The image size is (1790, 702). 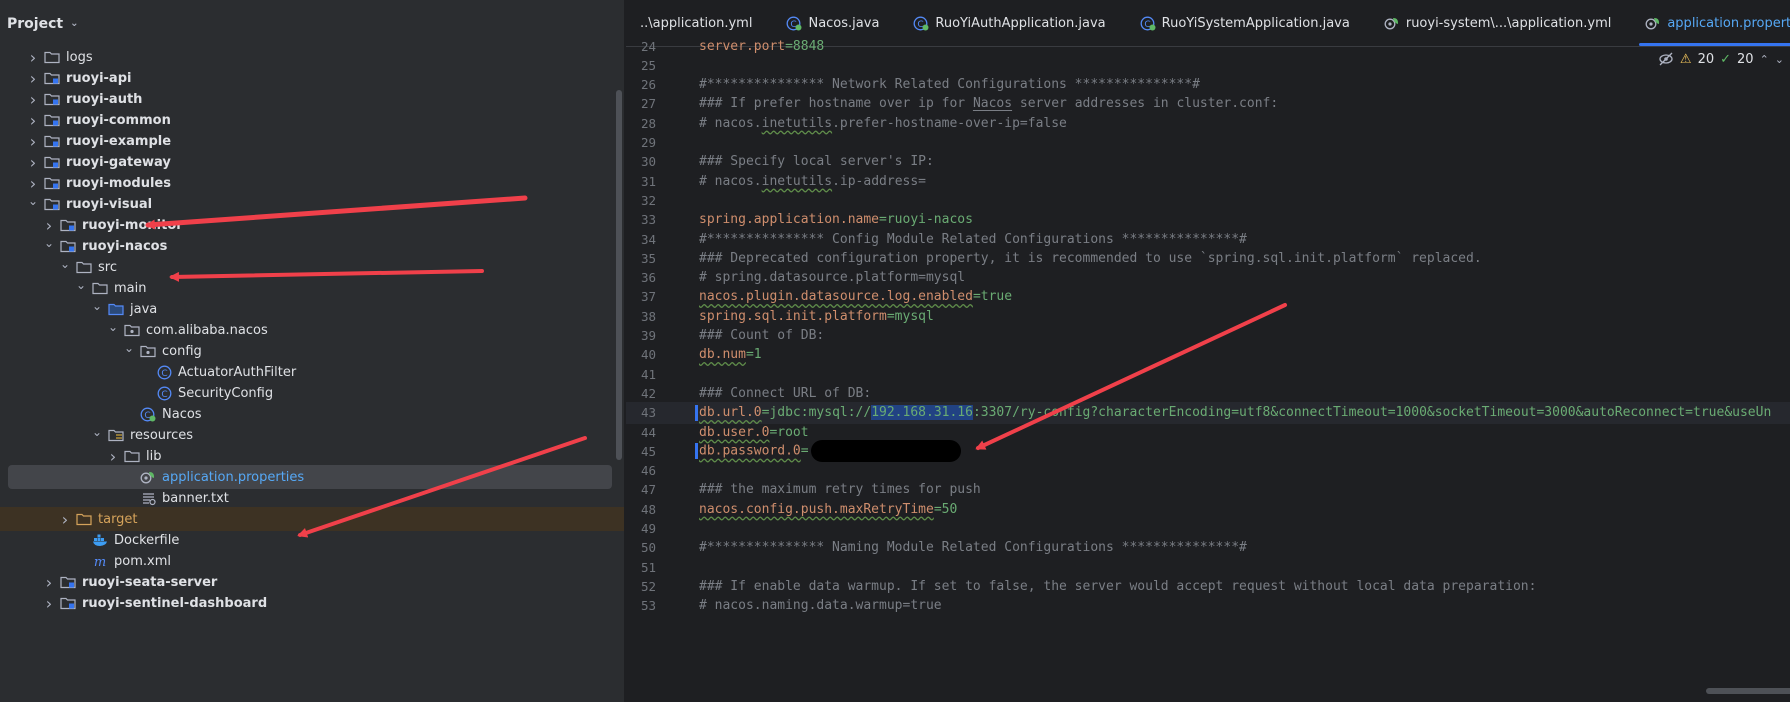 What do you see at coordinates (696, 23) in the screenshot?
I see `editor-tab-label: ..\application.yml` at bounding box center [696, 23].